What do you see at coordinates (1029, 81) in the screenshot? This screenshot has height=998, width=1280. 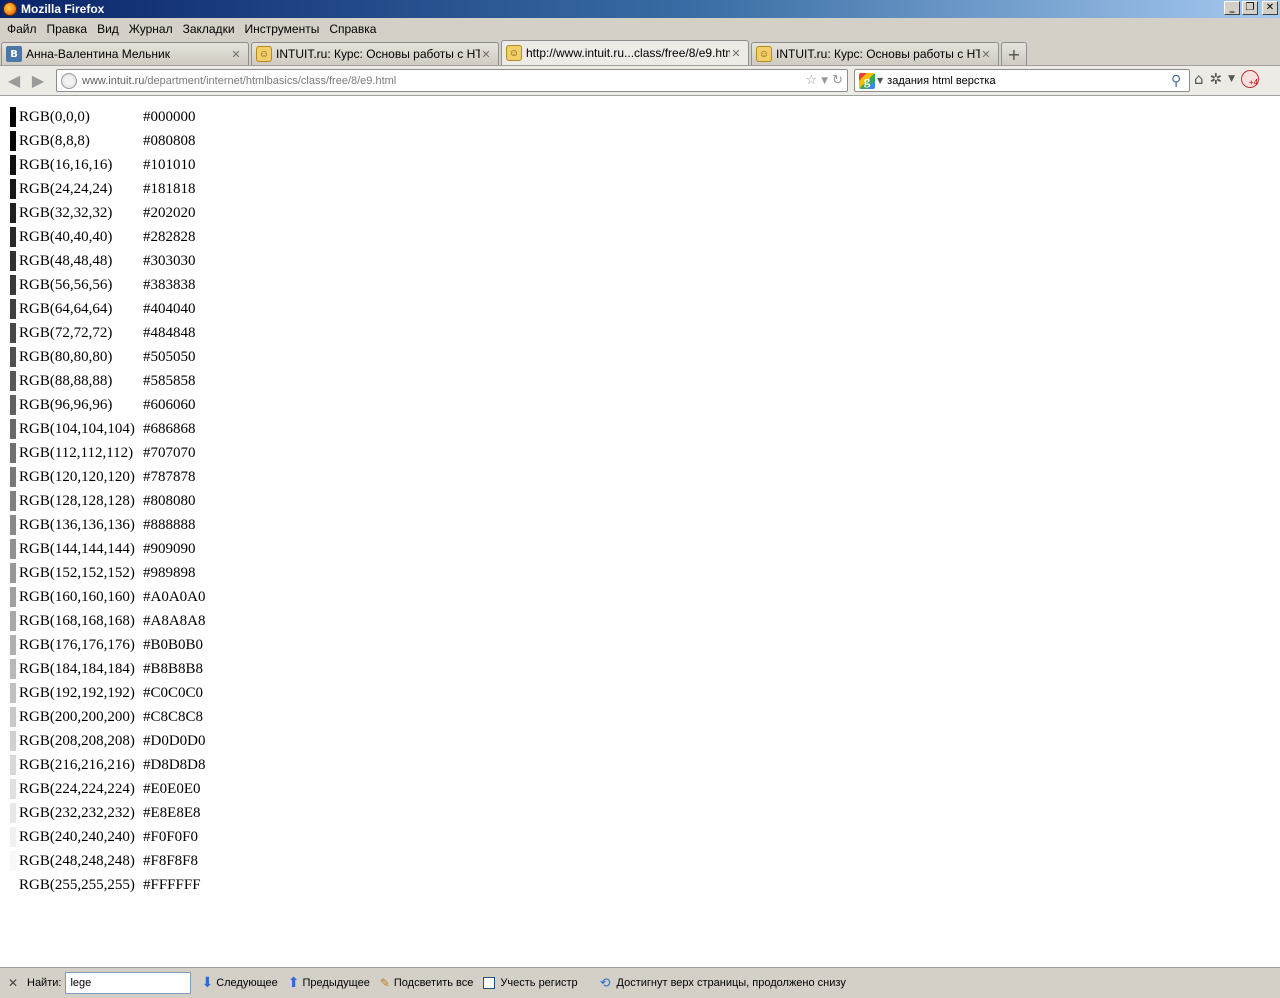 I see `search-input: задания html верстка` at bounding box center [1029, 81].